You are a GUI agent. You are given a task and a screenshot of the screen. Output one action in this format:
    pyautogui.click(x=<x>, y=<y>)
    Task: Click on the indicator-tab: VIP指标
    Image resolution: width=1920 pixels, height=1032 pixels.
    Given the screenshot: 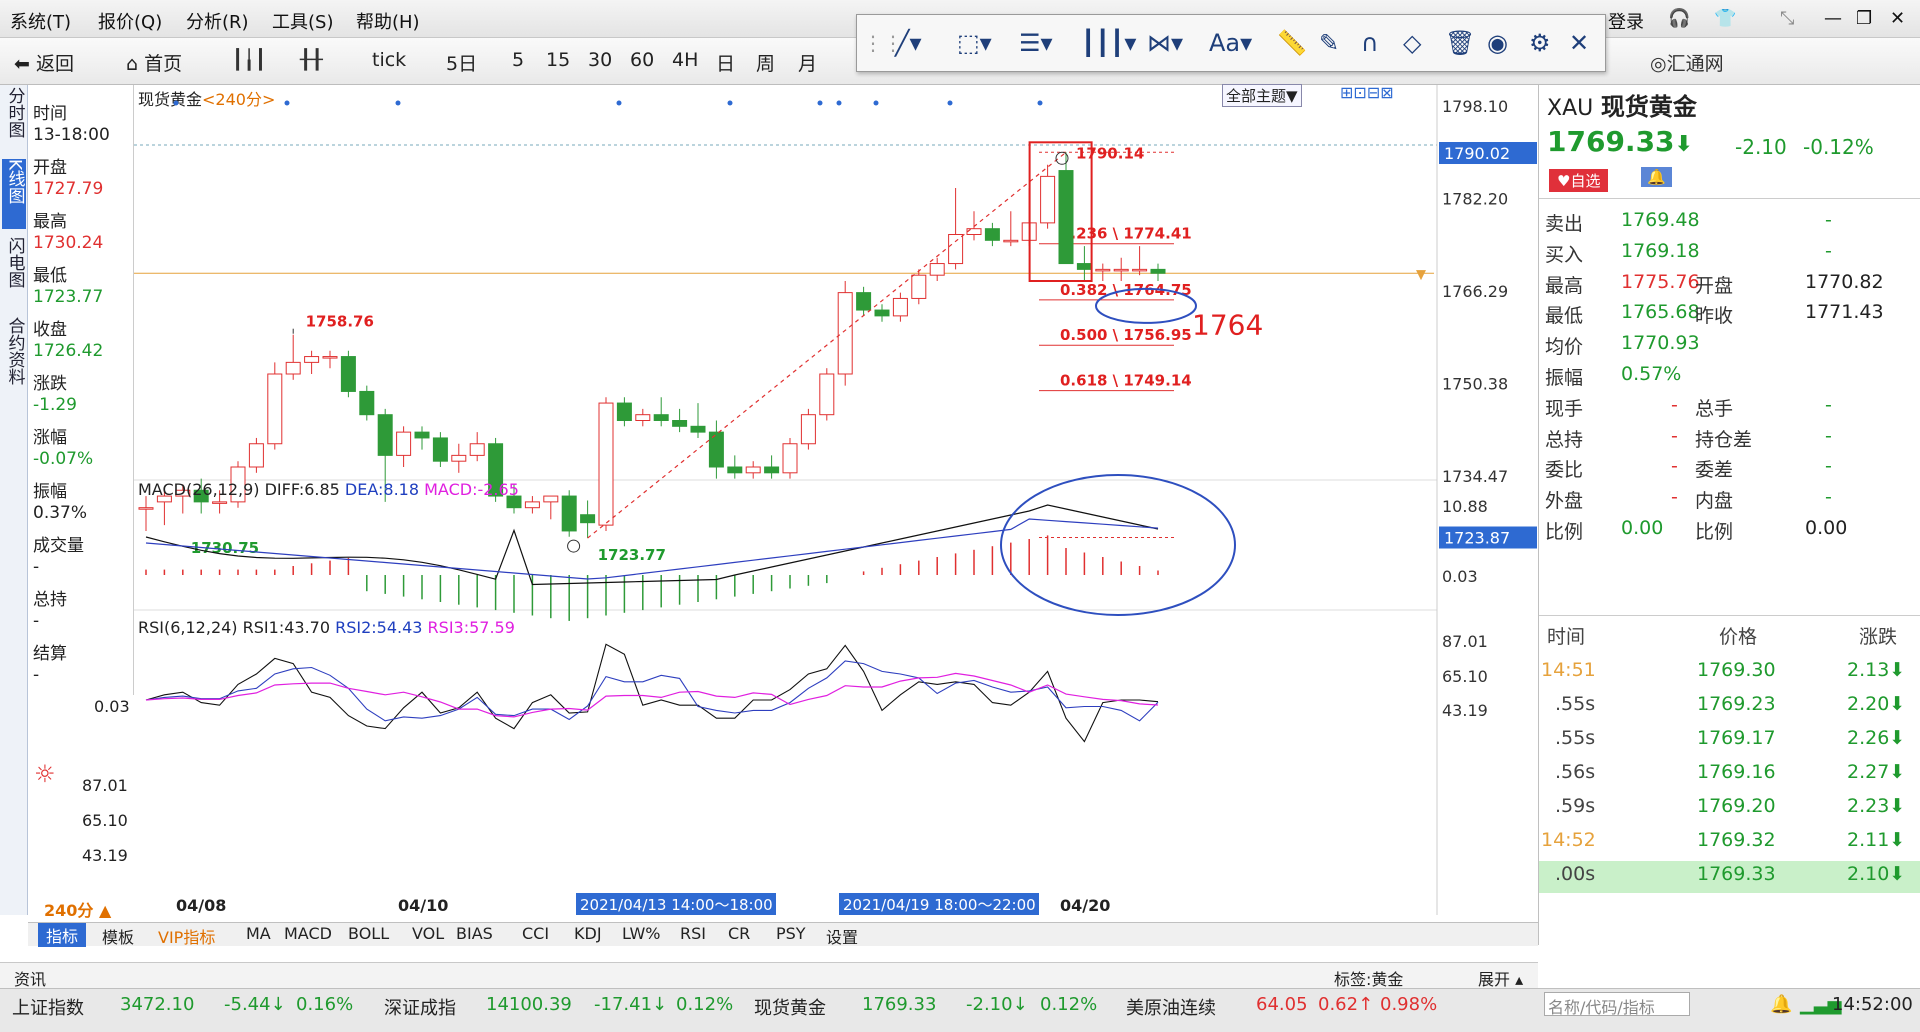 What is the action you would take?
    pyautogui.click(x=186, y=936)
    